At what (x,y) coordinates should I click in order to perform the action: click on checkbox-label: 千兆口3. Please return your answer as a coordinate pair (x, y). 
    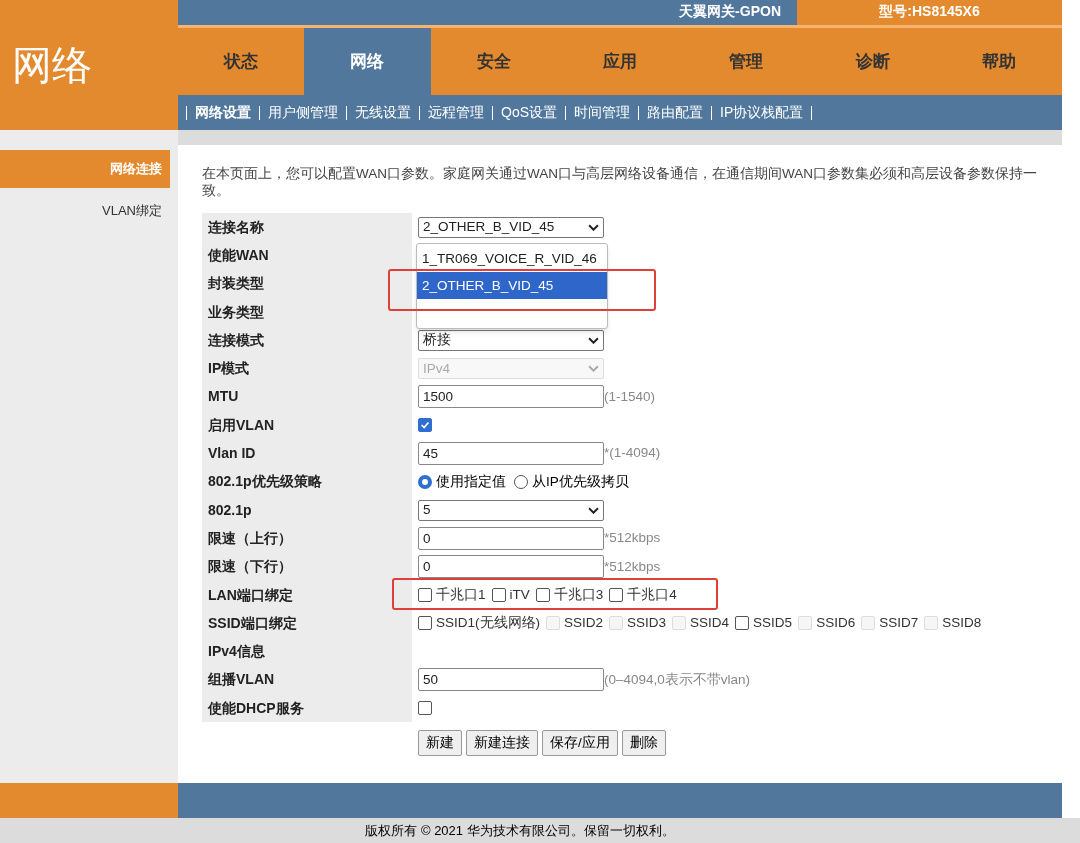
    Looking at the image, I should click on (578, 594).